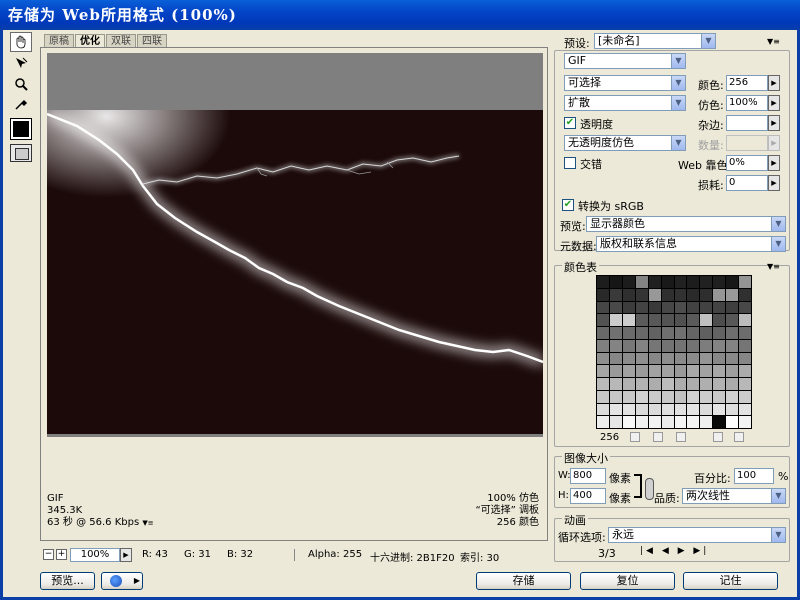 Image resolution: width=800 pixels, height=600 pixels. I want to click on preset-select: [未命名] ▼, so click(655, 41).